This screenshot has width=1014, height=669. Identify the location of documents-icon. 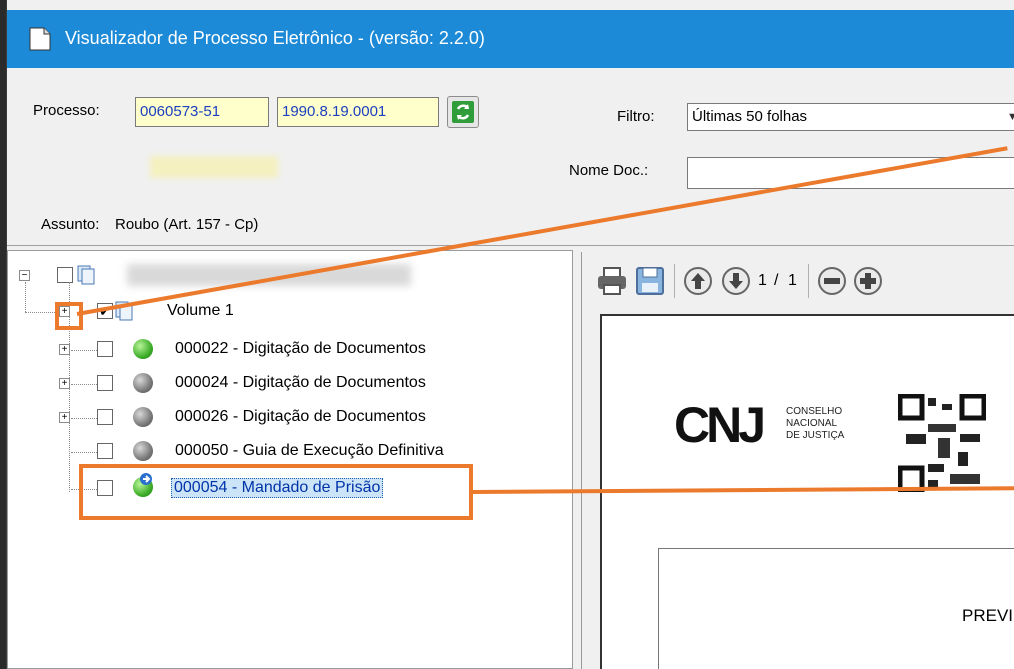
(86, 275).